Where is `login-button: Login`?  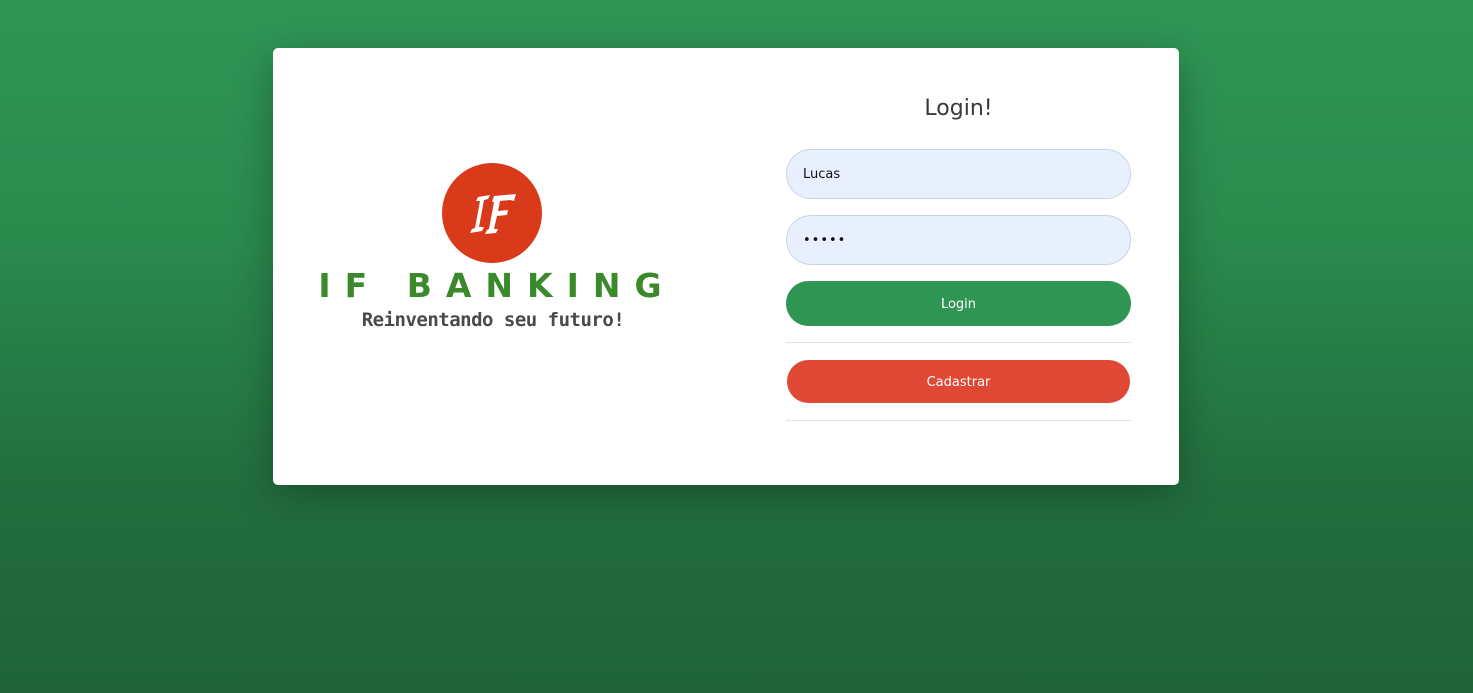 login-button: Login is located at coordinates (958, 303).